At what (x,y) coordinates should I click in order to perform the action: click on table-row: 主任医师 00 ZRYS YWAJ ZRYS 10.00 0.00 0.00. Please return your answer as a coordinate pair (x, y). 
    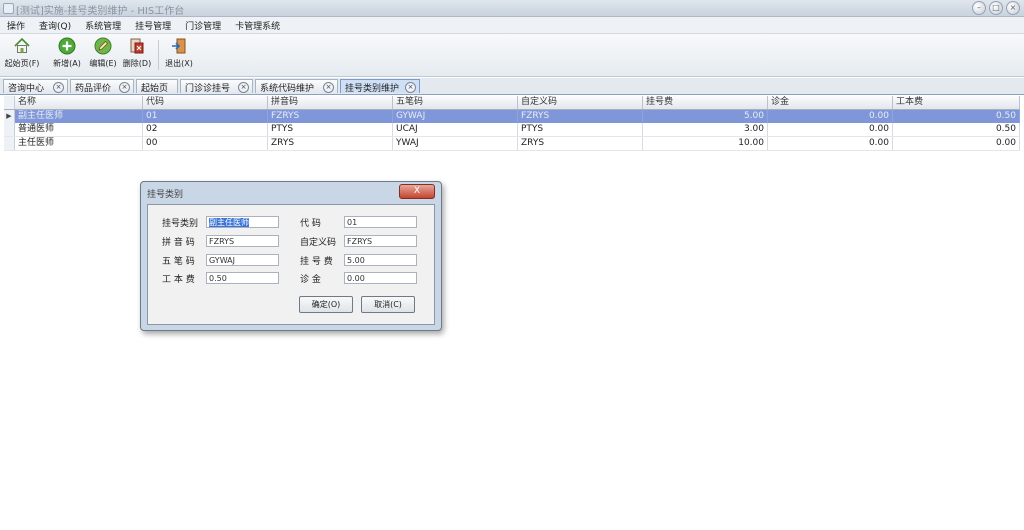
    Looking at the image, I should click on (512, 144).